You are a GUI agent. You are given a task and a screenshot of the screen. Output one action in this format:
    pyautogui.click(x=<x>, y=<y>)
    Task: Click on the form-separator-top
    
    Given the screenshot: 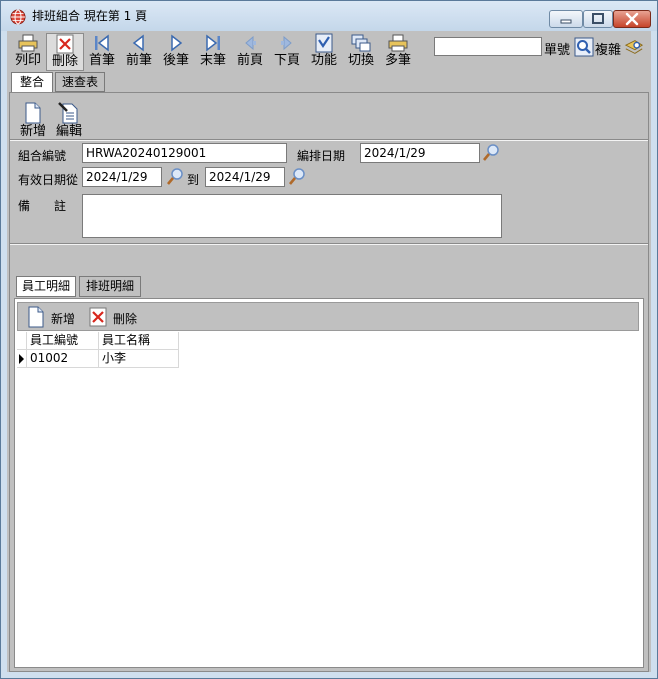 What is the action you would take?
    pyautogui.click(x=329, y=140)
    